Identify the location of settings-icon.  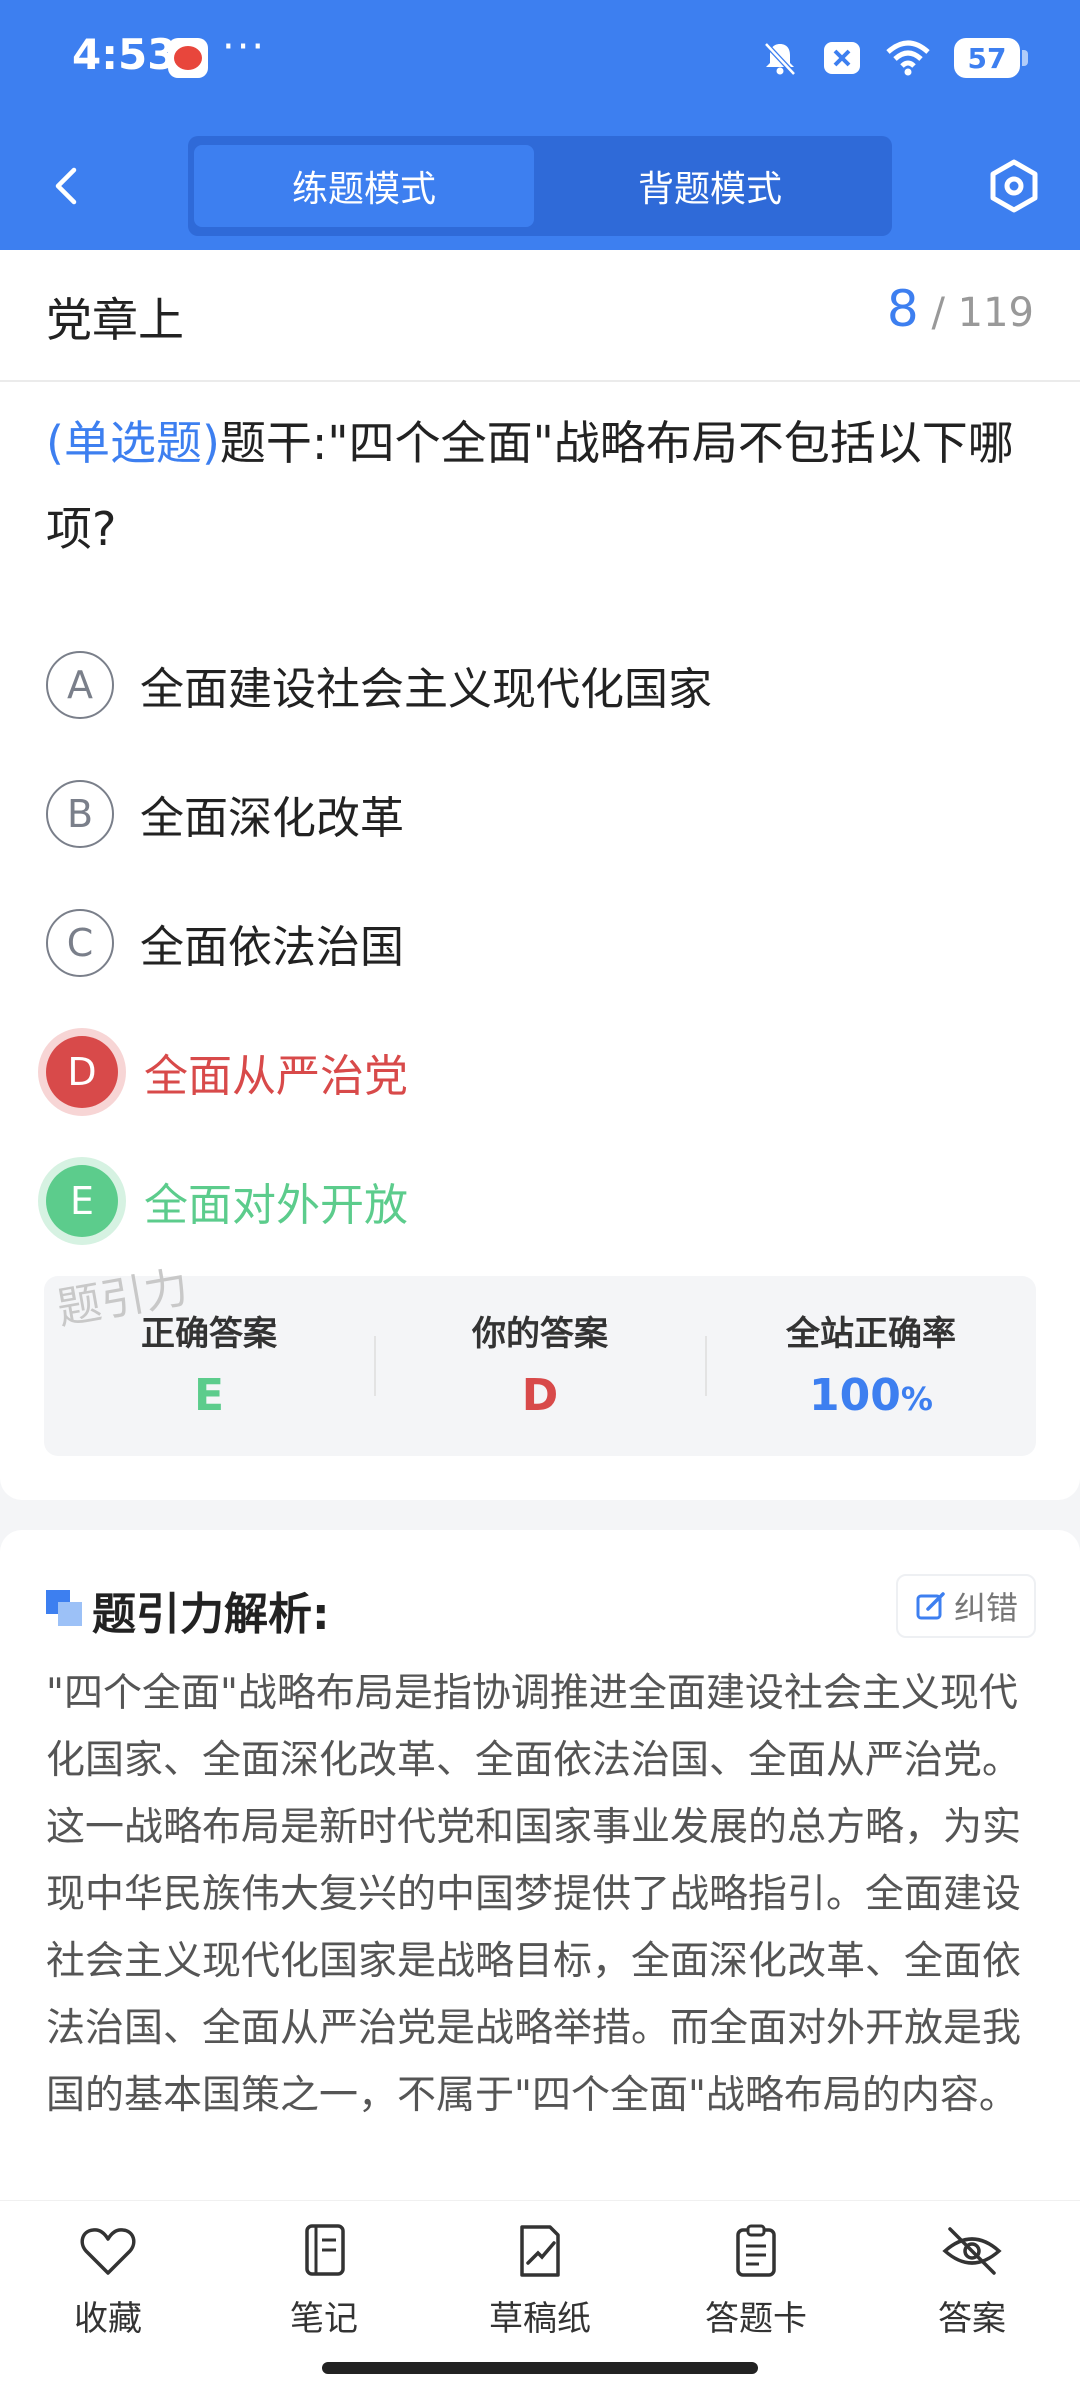
(1014, 186).